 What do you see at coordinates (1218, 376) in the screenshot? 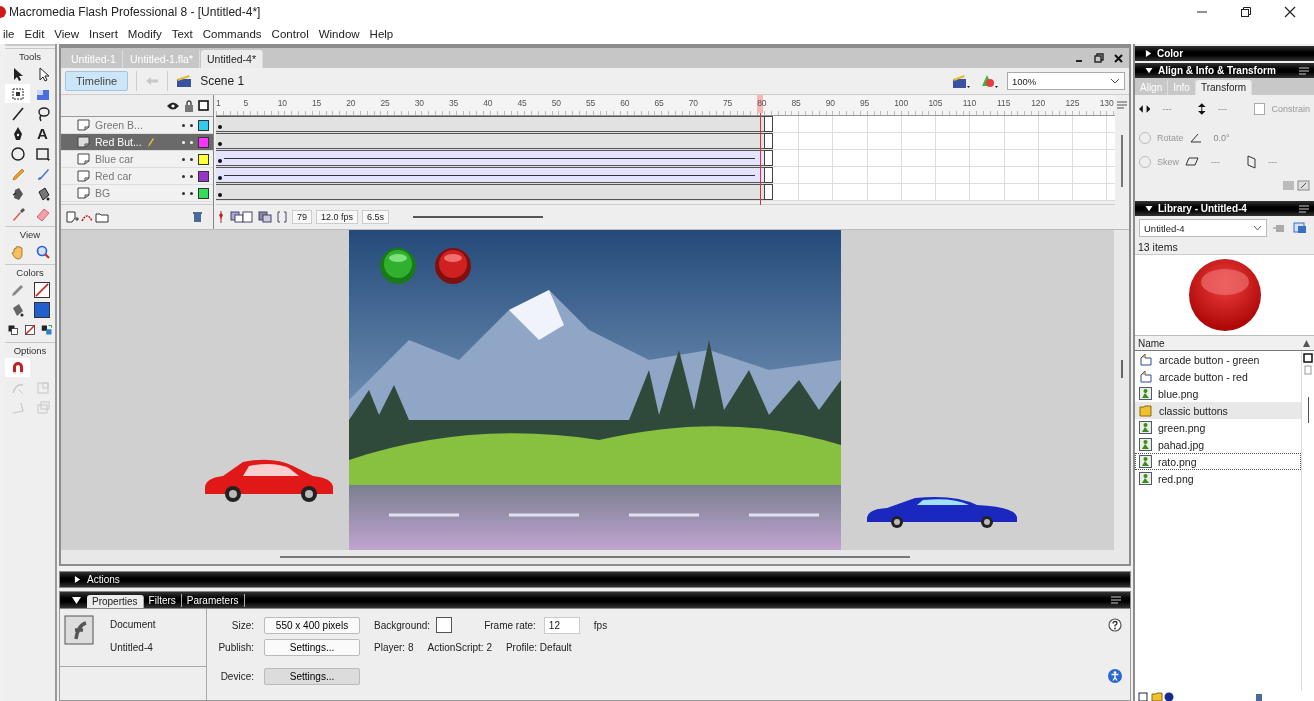
I see `library-item: arcade button - red` at bounding box center [1218, 376].